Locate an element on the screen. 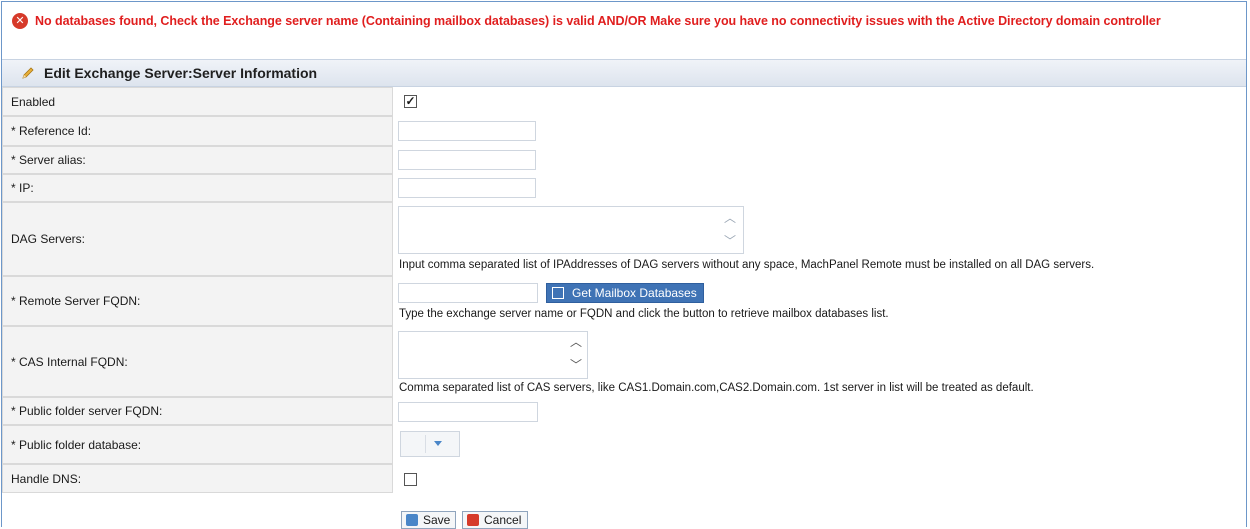 The image size is (1250, 529). enabled-label: Enabled is located at coordinates (33, 101).